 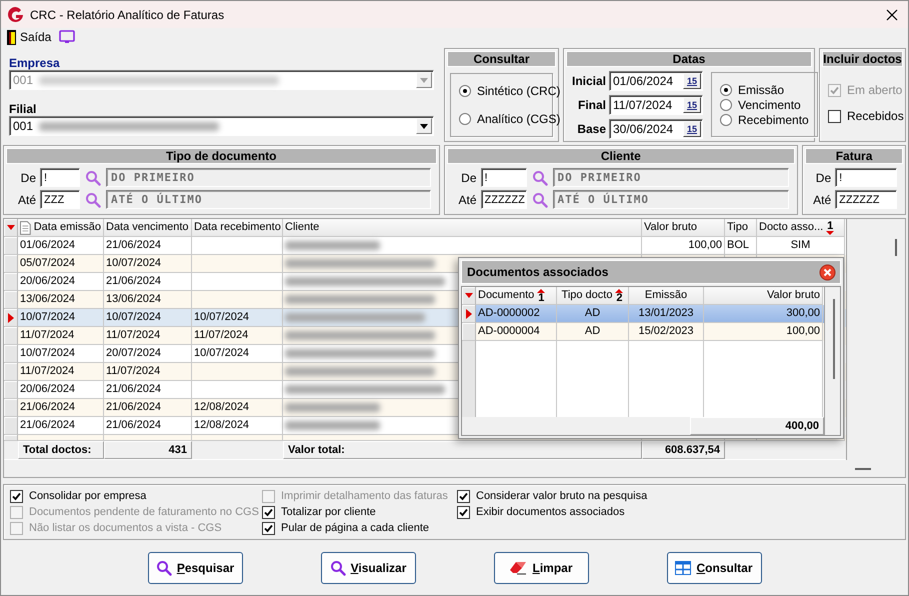 I want to click on table-cell-text: 01/06/2024, so click(x=48, y=245).